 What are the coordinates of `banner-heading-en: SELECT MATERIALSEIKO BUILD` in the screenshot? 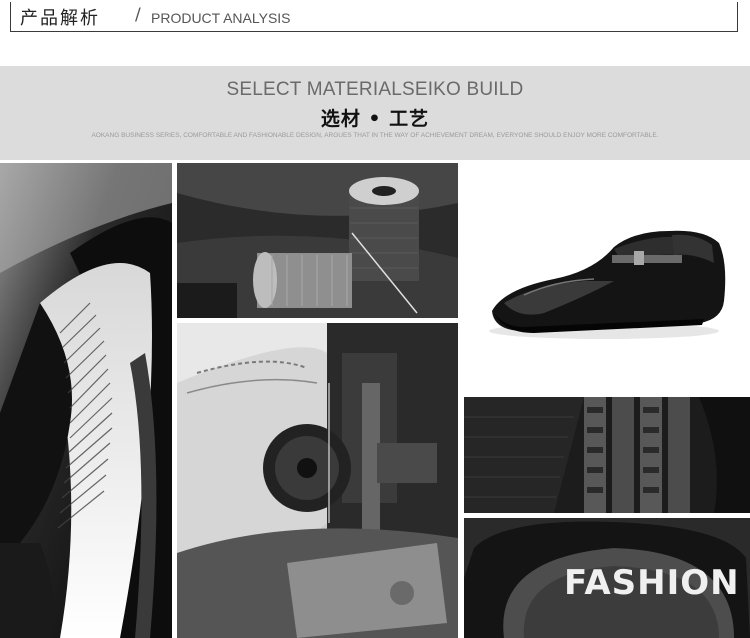 It's located at (375, 89).